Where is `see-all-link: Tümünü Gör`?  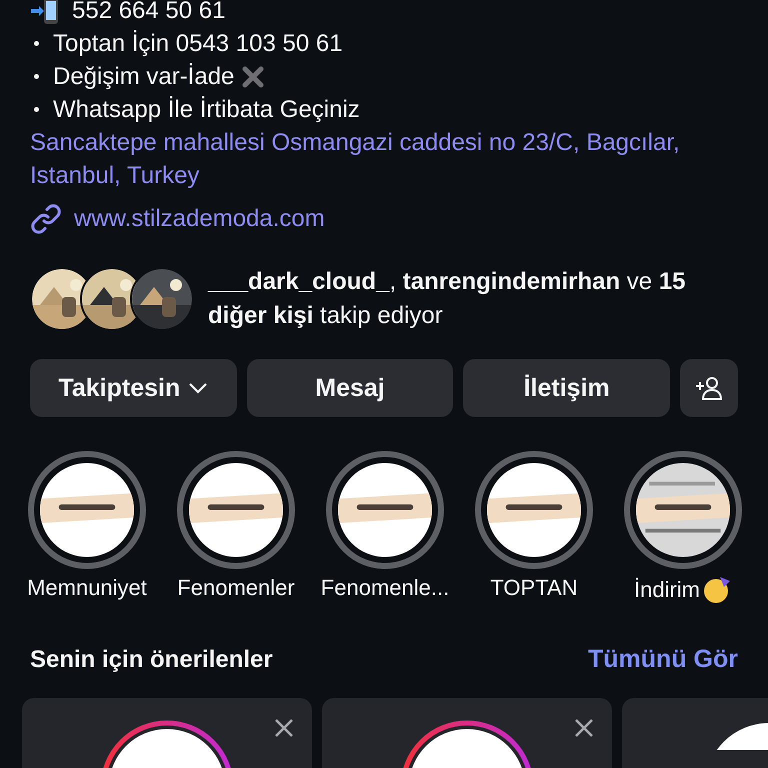 see-all-link: Tümünü Gör is located at coordinates (663, 659).